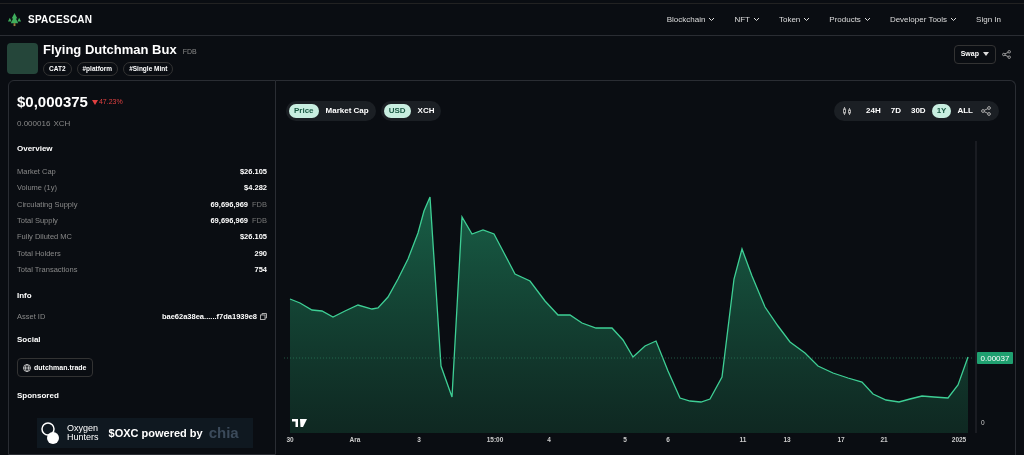  I want to click on xch-price: 0.000016, so click(34, 123).